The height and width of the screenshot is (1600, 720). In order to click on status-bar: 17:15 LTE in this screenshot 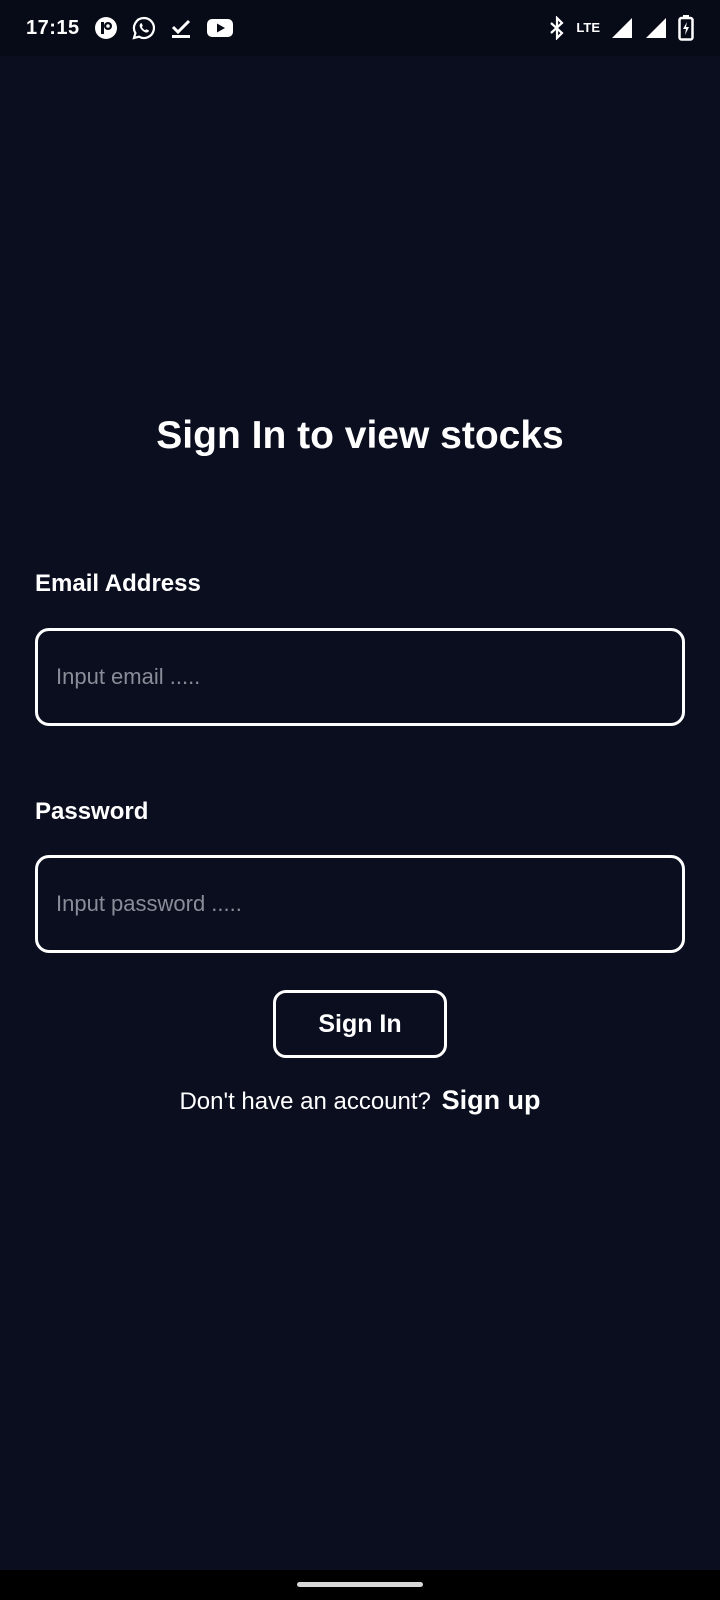, I will do `click(360, 28)`.